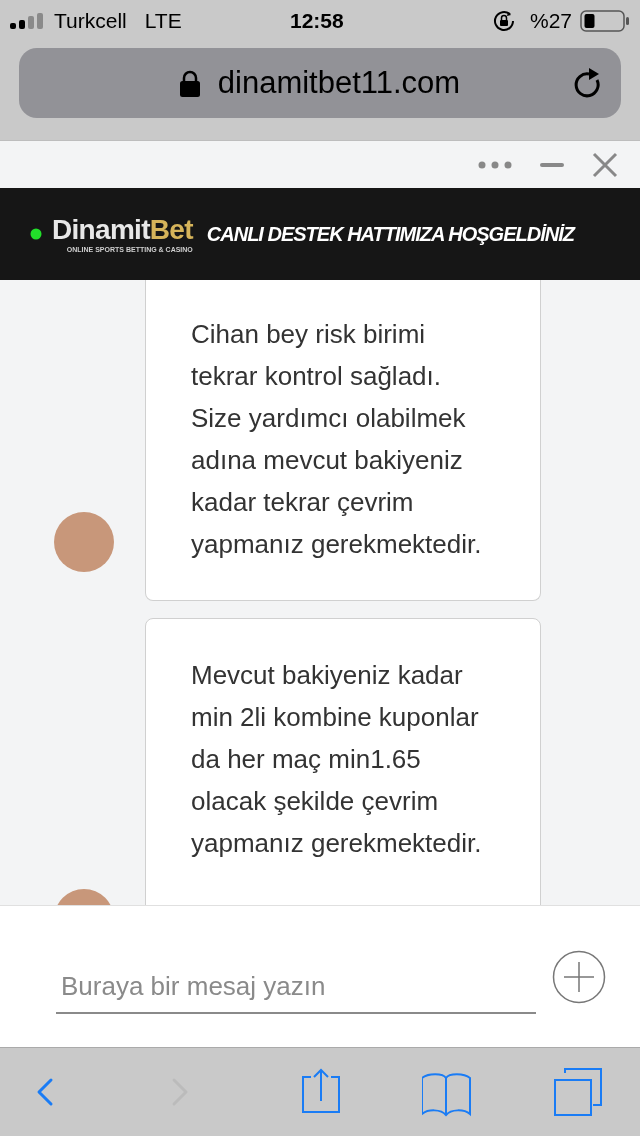  Describe the element at coordinates (390, 234) in the screenshot. I see `banner-headline: CANLI DESTEK HATTIMIZA HOŞGELDİNİZ` at that location.